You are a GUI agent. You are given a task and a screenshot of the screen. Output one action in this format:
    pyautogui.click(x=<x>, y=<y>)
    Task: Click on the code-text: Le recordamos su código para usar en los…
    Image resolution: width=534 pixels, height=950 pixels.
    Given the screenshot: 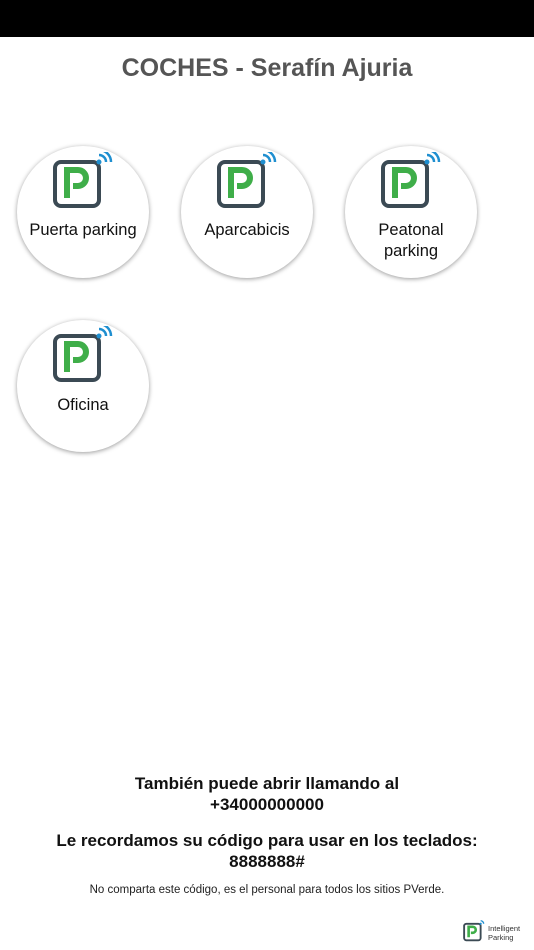 What is the action you would take?
    pyautogui.click(x=267, y=840)
    